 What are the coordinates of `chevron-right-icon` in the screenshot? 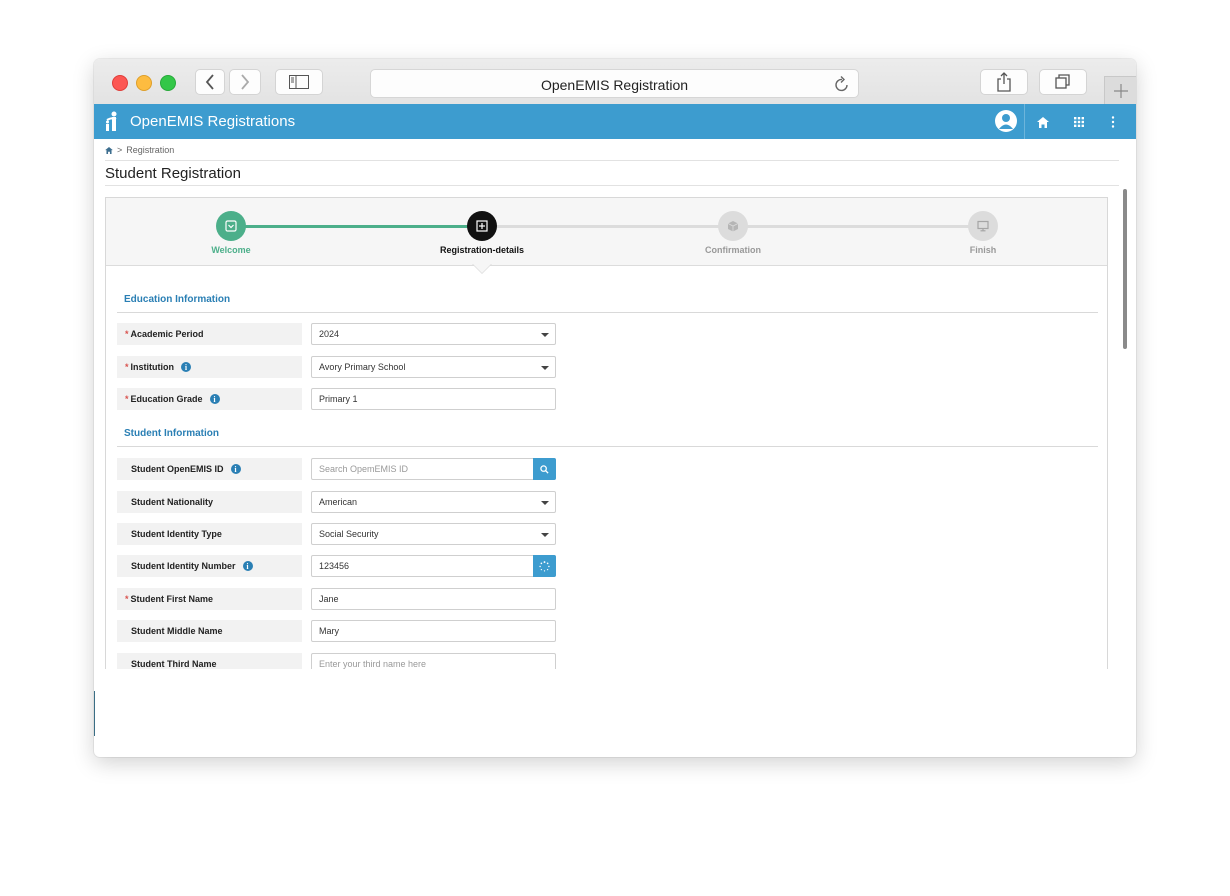 It's located at (245, 82).